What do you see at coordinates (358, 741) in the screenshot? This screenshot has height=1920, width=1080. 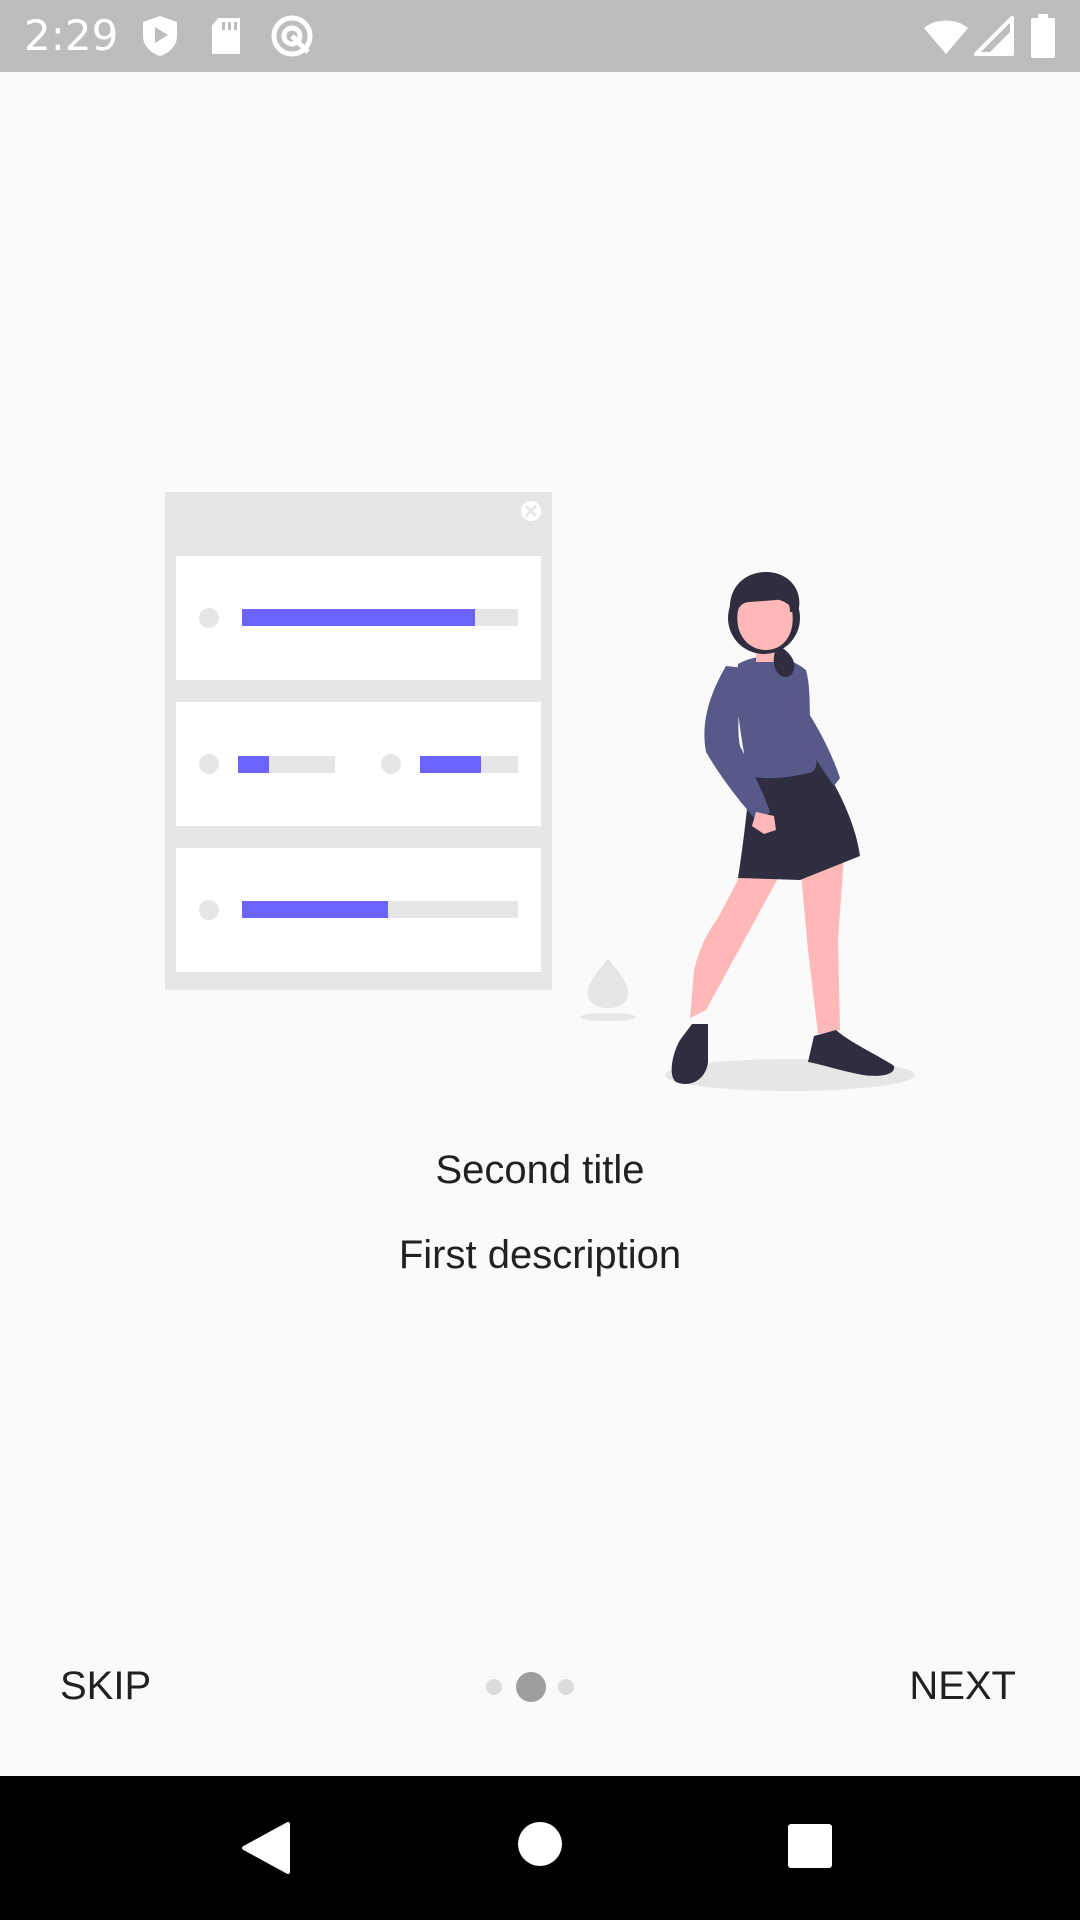 I see `dashboard-panel` at bounding box center [358, 741].